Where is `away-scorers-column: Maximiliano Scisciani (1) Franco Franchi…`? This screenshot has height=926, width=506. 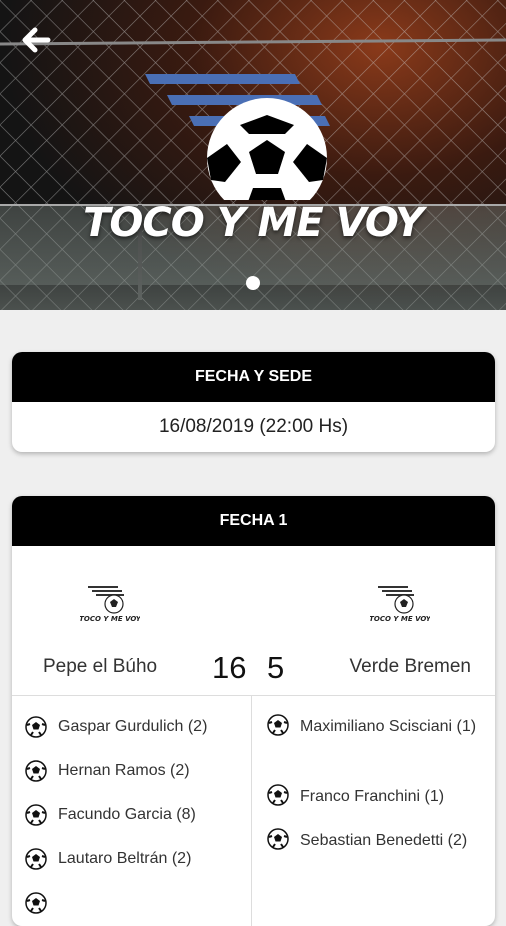 away-scorers-column: Maximiliano Scisciani (1) Franco Franchi… is located at coordinates (373, 811).